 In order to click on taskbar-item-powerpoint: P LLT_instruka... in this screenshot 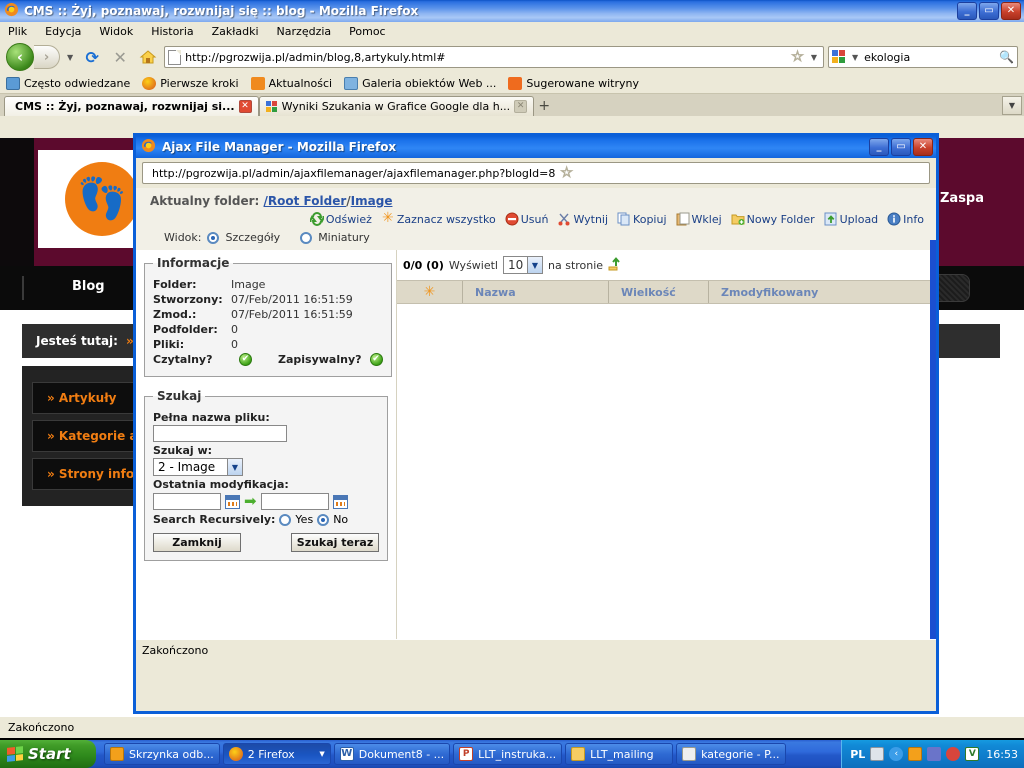, I will do `click(508, 754)`.